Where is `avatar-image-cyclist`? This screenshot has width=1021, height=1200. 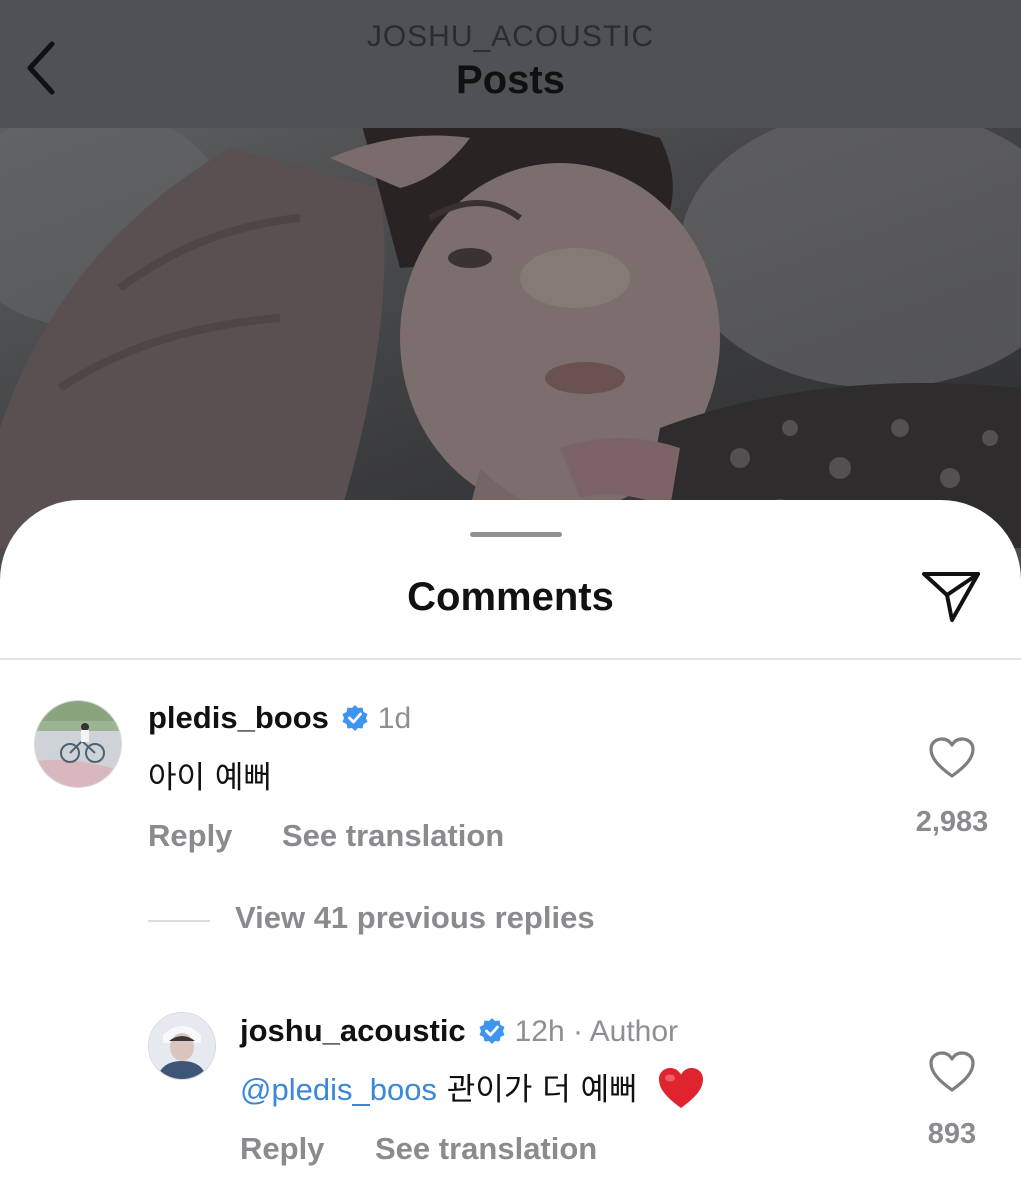
avatar-image-cyclist is located at coordinates (78, 744).